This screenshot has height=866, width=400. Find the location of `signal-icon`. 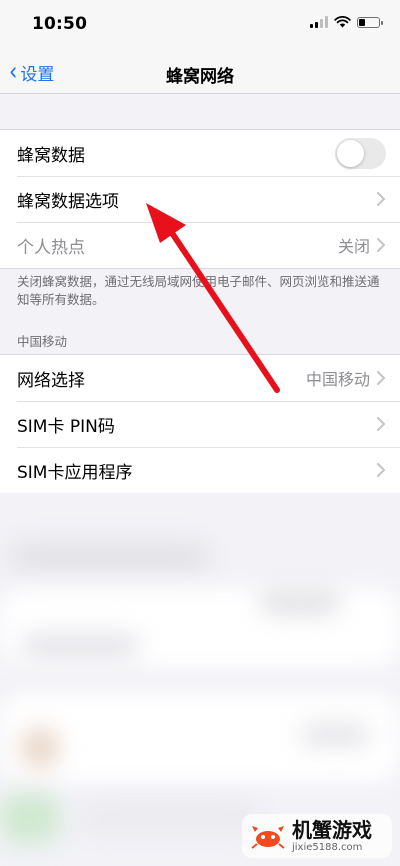

signal-icon is located at coordinates (319, 22).